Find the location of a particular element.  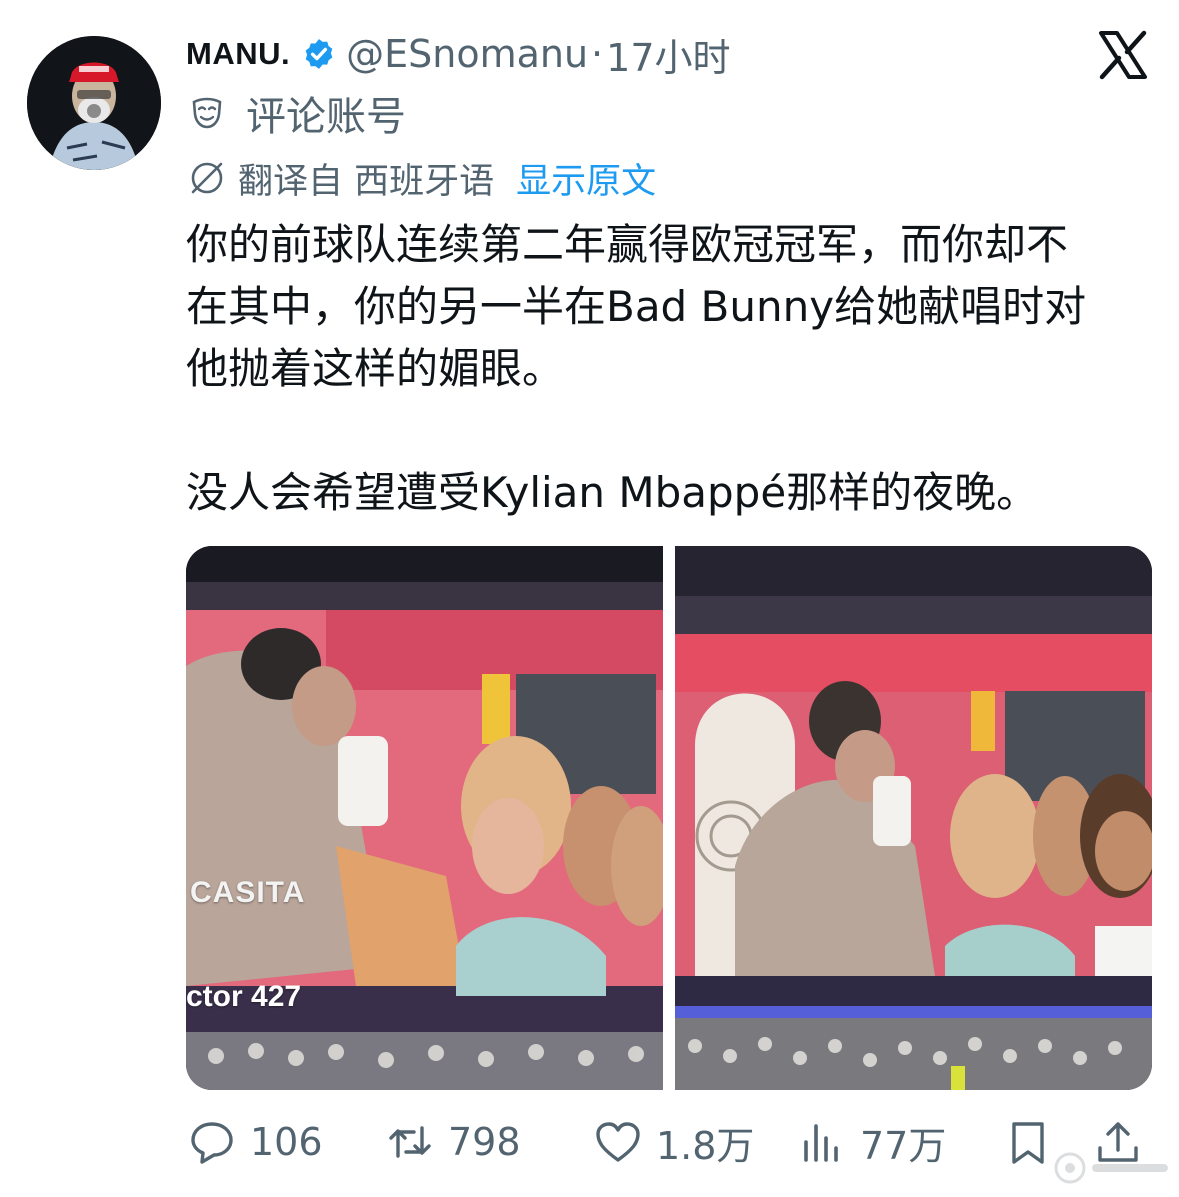

retweet-icon is located at coordinates (410, 1142).